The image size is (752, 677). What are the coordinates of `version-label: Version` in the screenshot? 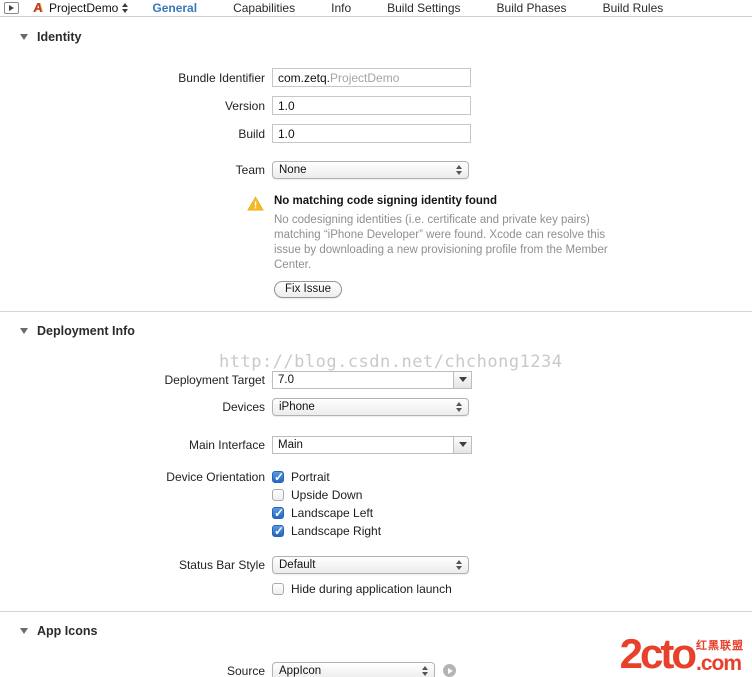 It's located at (244, 105).